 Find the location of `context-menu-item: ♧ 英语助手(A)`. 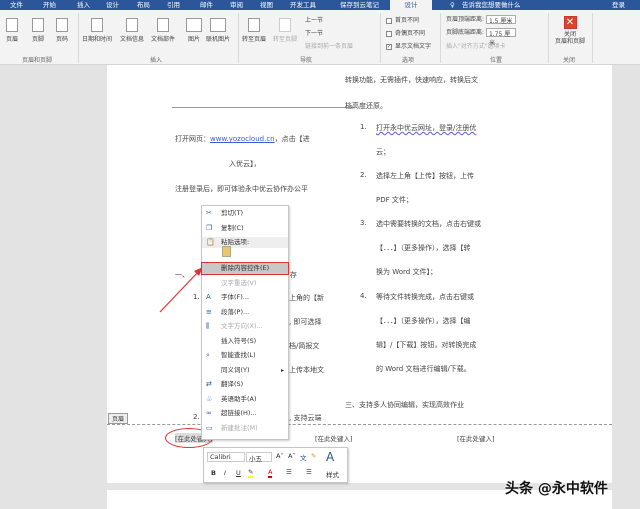

context-menu-item: ♧ 英语助手(A) is located at coordinates (245, 399).